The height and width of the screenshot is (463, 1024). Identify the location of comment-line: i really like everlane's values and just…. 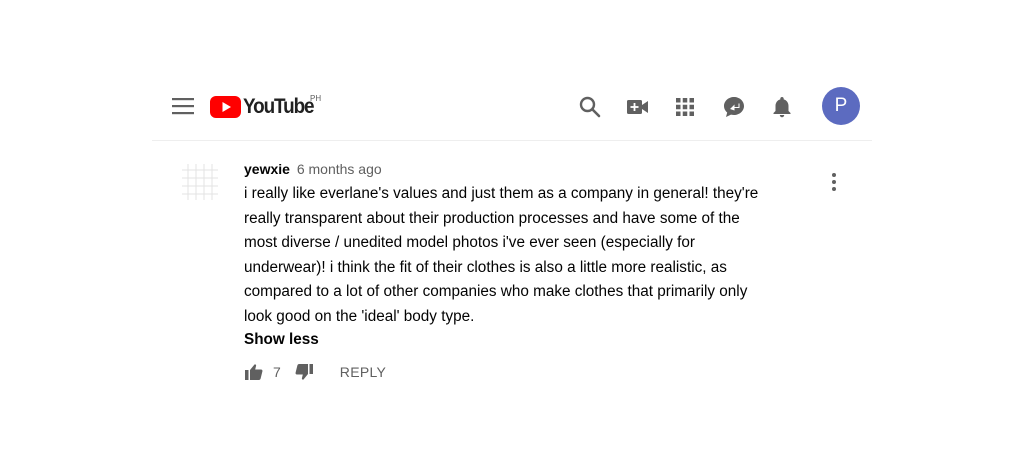
(501, 193).